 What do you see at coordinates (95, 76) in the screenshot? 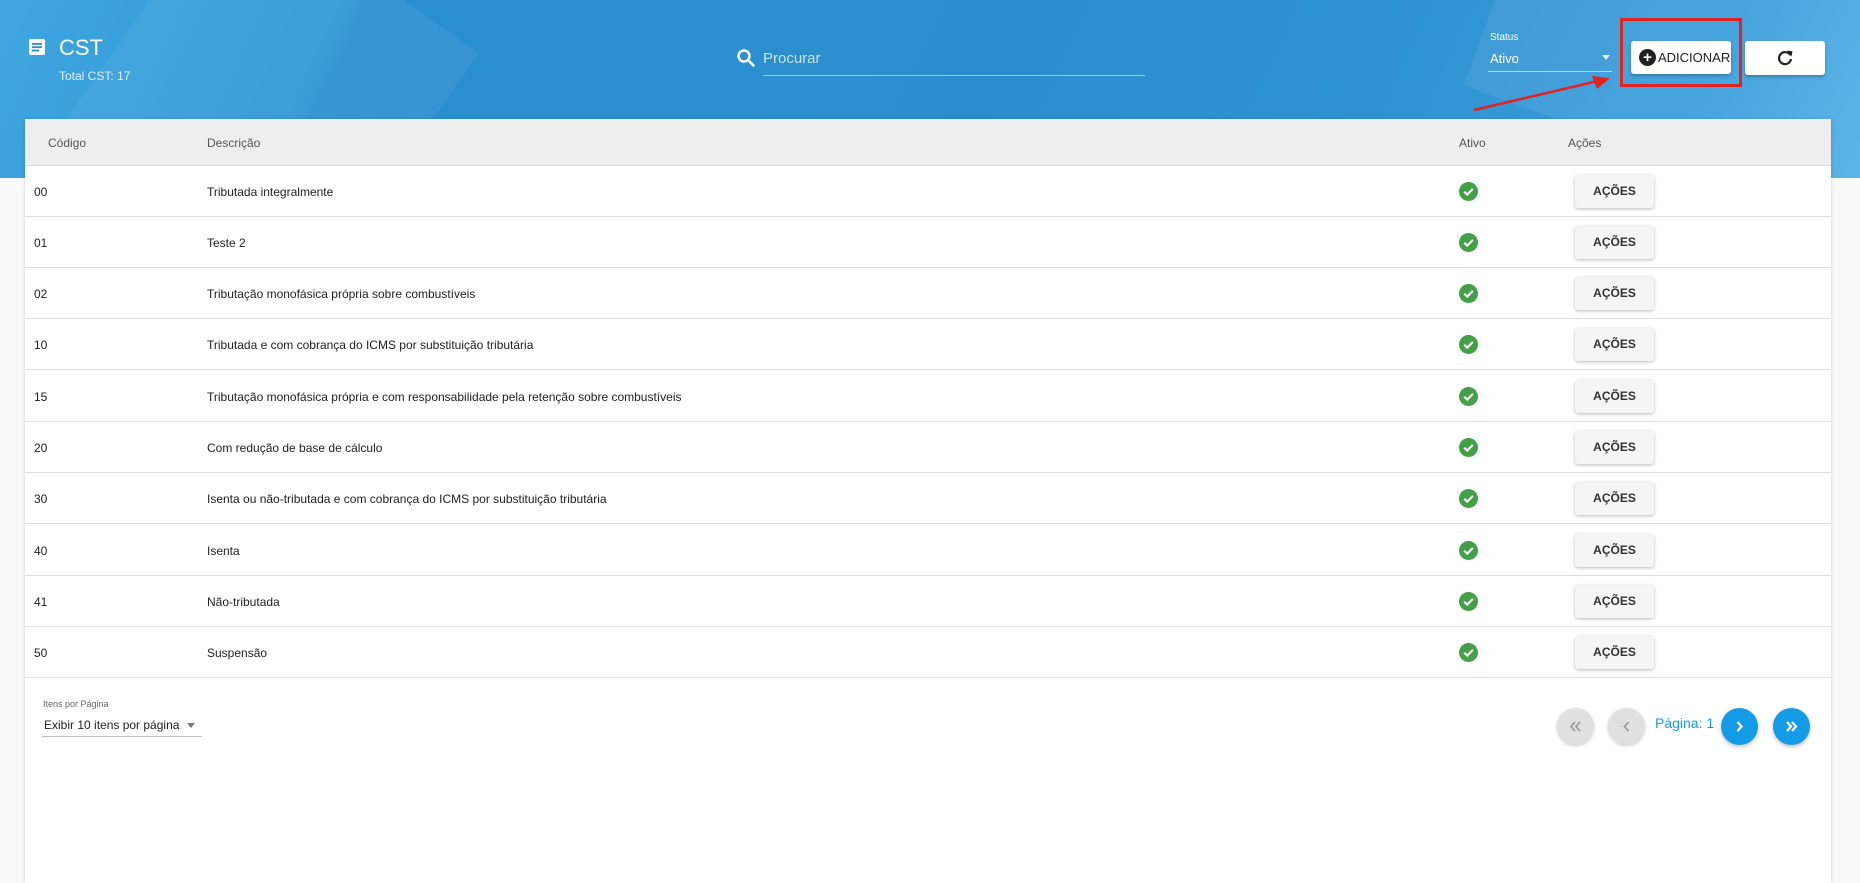
I see `total-count: Total CST: 17` at bounding box center [95, 76].